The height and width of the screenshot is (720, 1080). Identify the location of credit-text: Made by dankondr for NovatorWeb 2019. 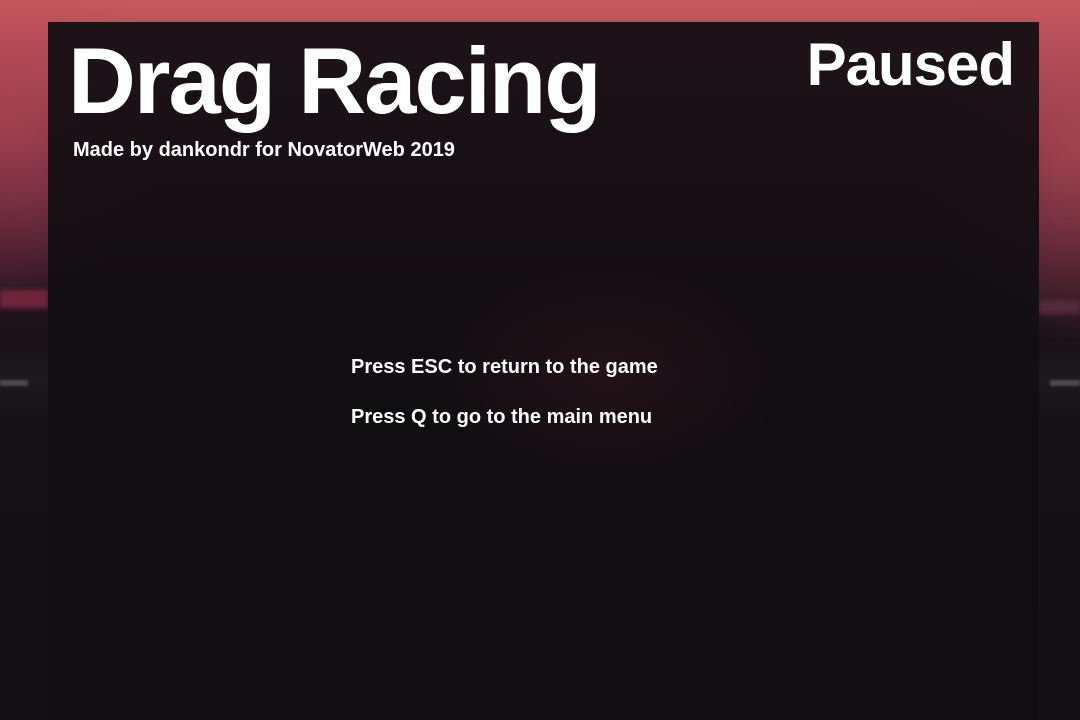
(264, 150).